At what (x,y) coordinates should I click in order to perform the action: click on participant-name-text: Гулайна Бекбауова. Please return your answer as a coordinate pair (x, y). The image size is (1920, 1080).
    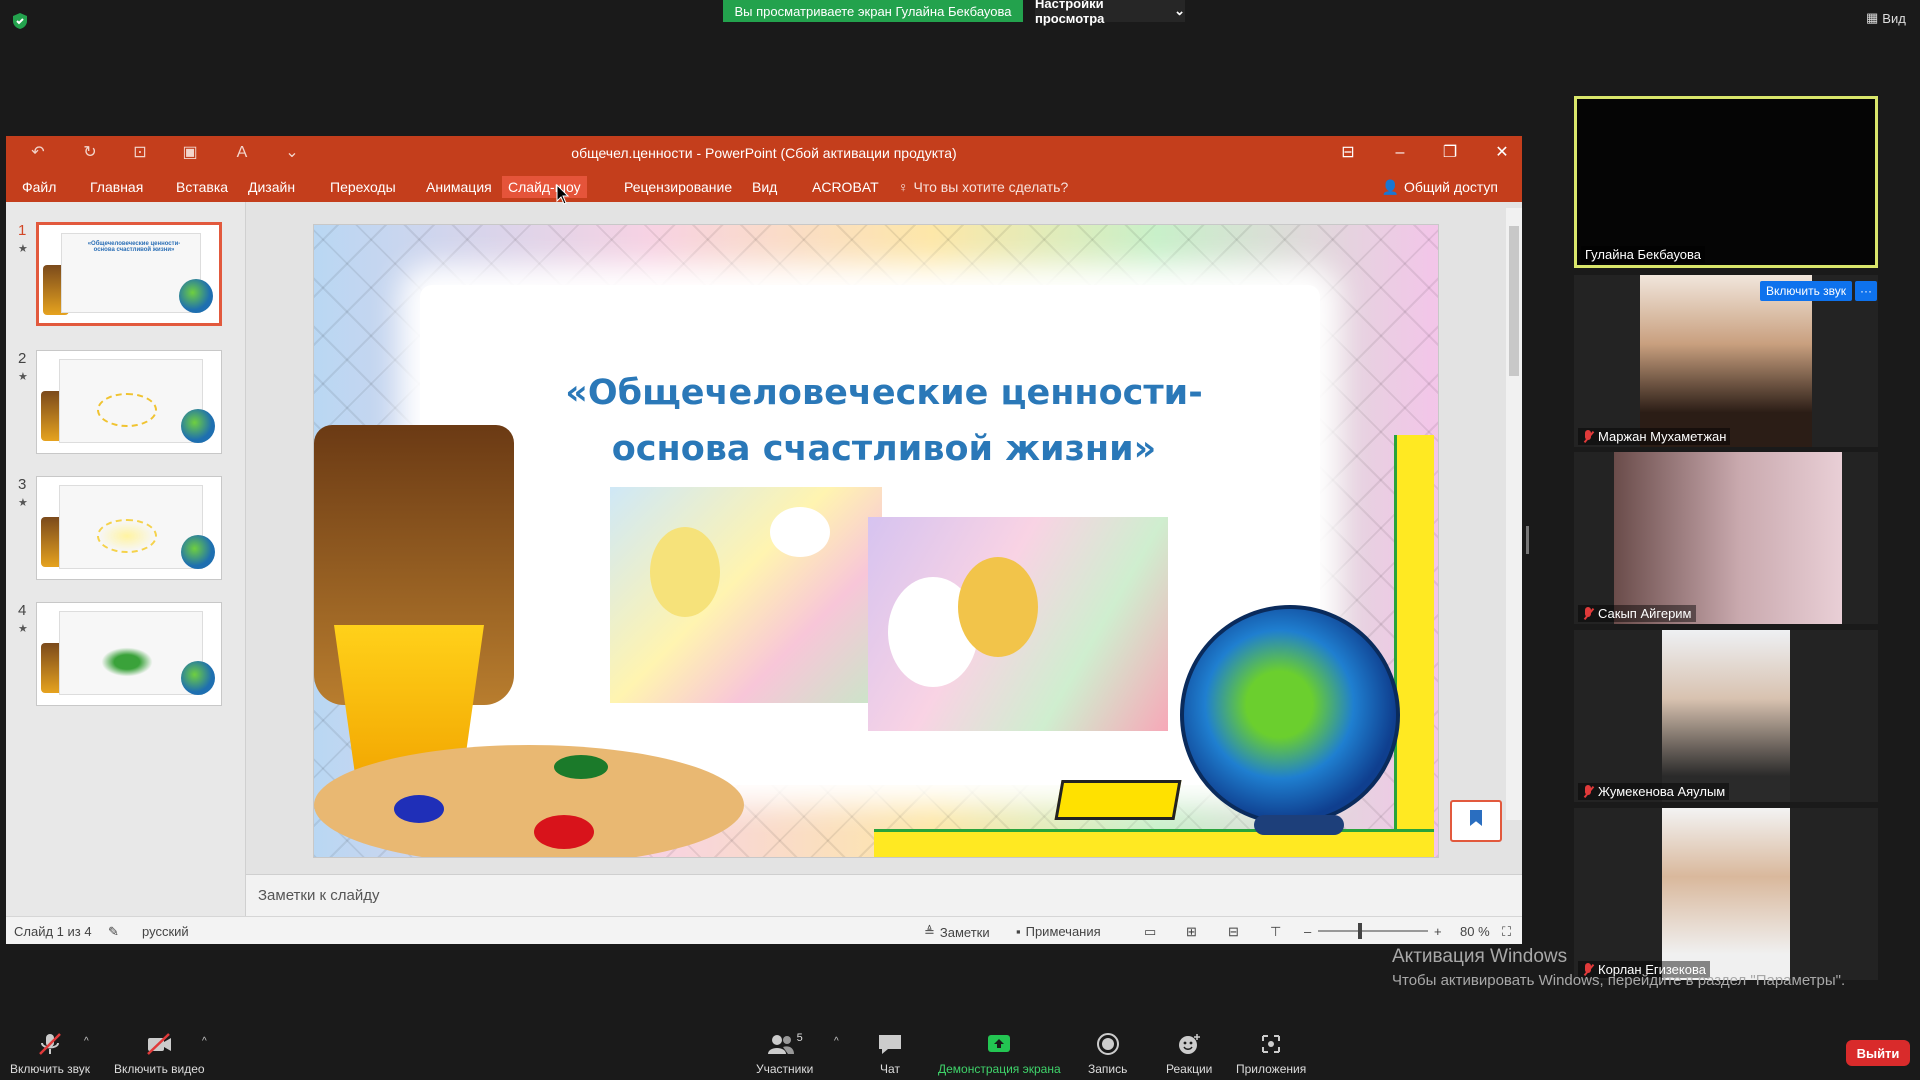
    Looking at the image, I should click on (1643, 254).